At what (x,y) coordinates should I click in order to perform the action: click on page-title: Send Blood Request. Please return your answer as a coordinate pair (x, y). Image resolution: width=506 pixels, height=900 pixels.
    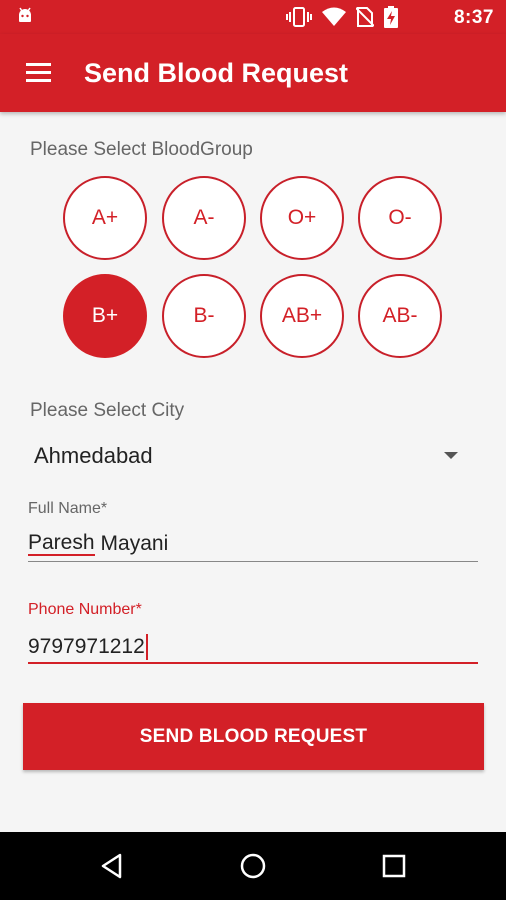
    Looking at the image, I should click on (216, 73).